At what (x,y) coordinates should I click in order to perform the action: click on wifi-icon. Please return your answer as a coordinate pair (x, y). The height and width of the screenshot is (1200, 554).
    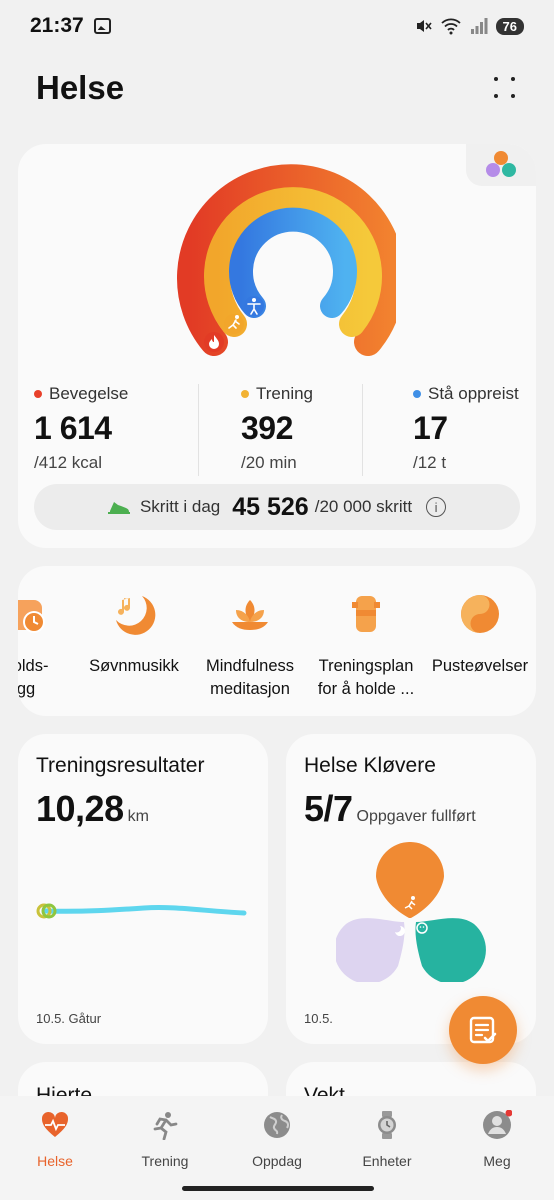
    Looking at the image, I should click on (450, 26).